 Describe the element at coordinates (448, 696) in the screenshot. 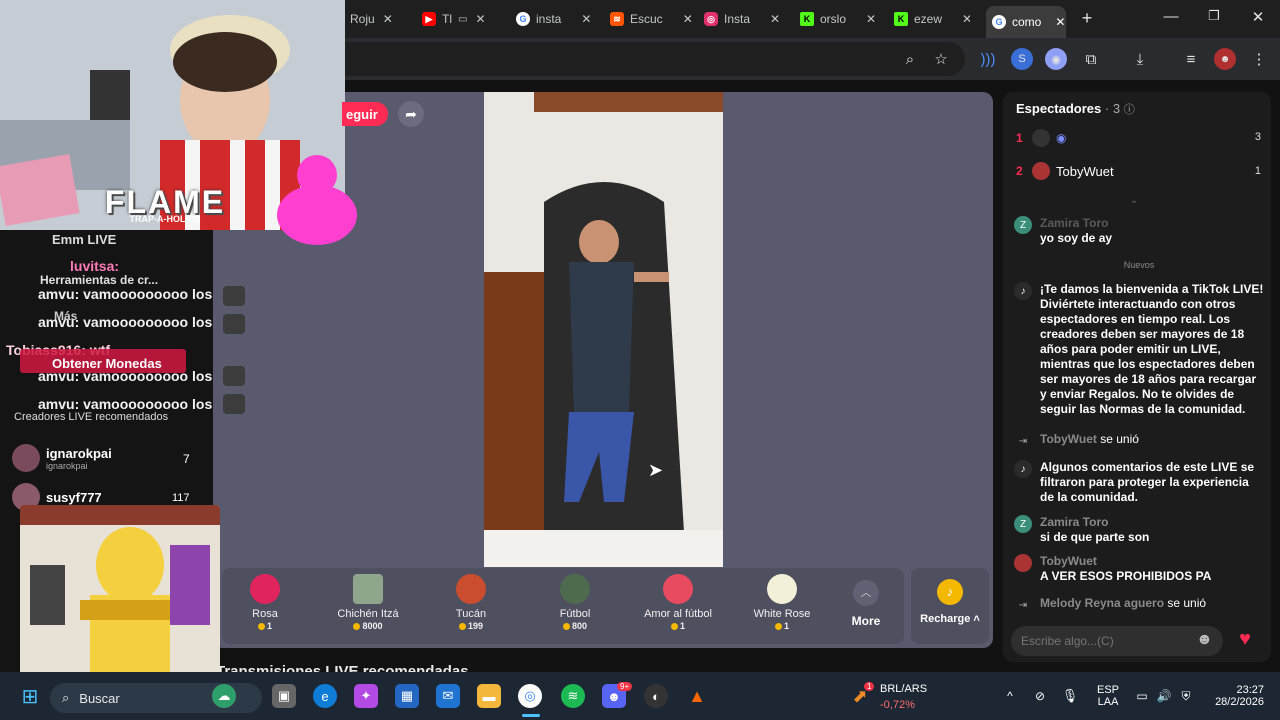

I see `outlook-icon: ✉` at that location.